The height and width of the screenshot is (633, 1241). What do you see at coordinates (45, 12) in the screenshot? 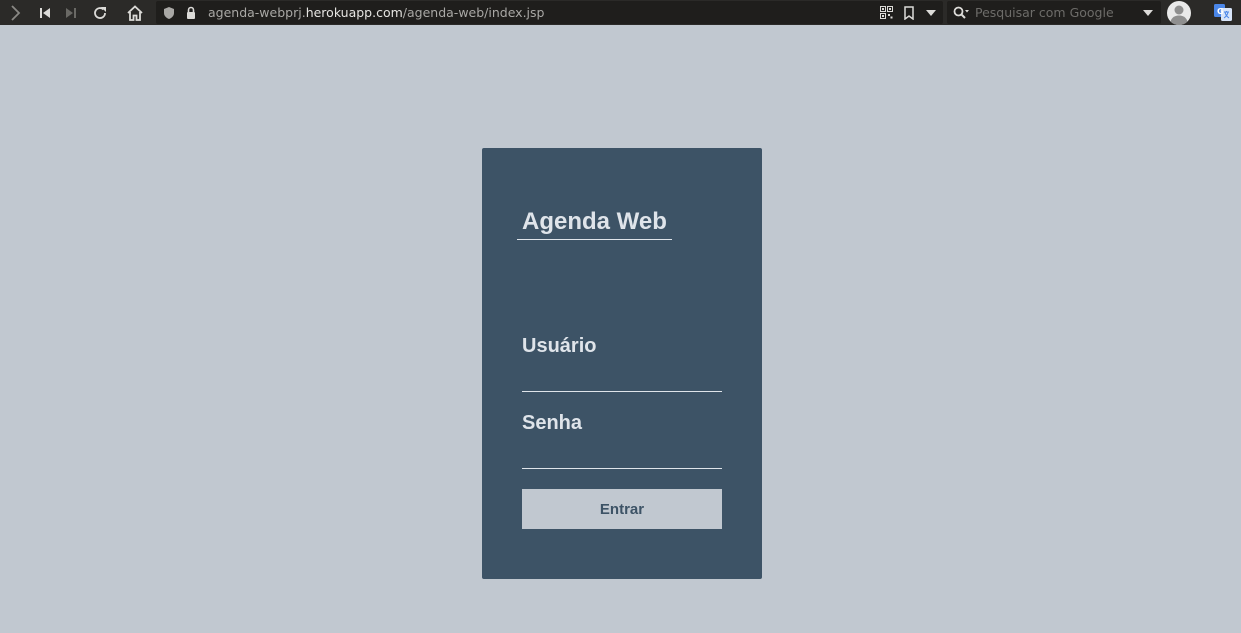
I see `skip-back-icon` at bounding box center [45, 12].